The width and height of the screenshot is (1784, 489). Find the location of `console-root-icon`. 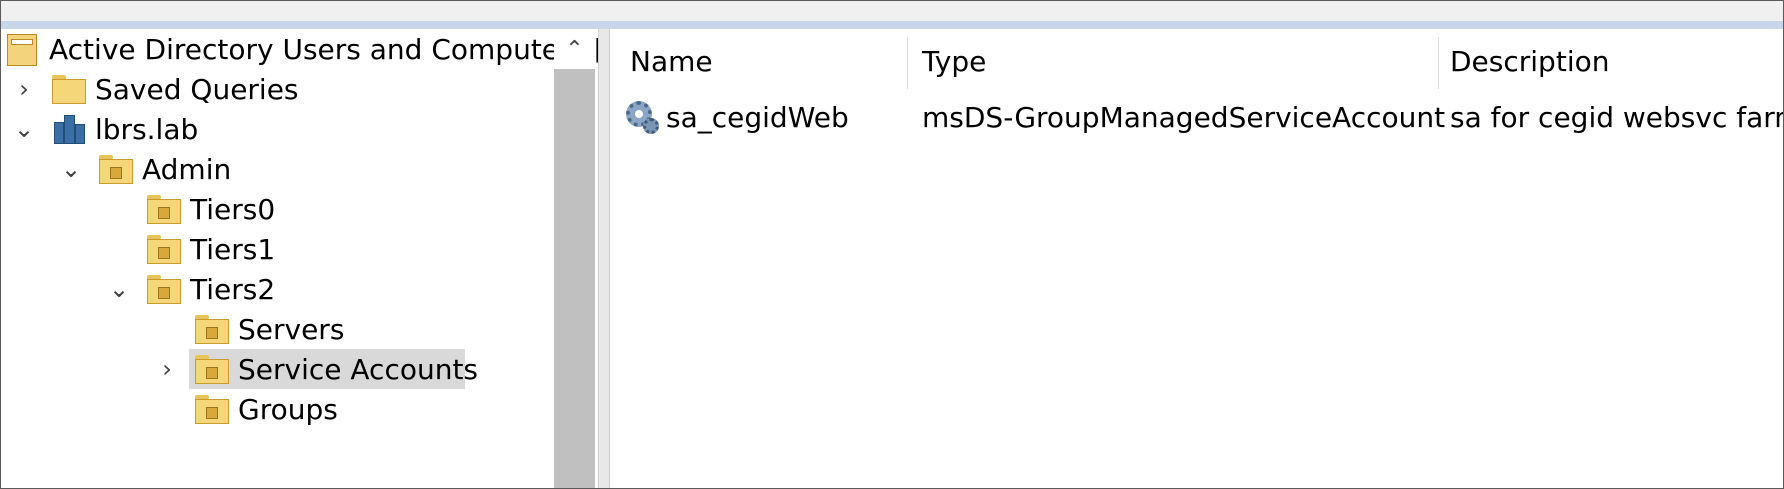

console-root-icon is located at coordinates (23, 49).